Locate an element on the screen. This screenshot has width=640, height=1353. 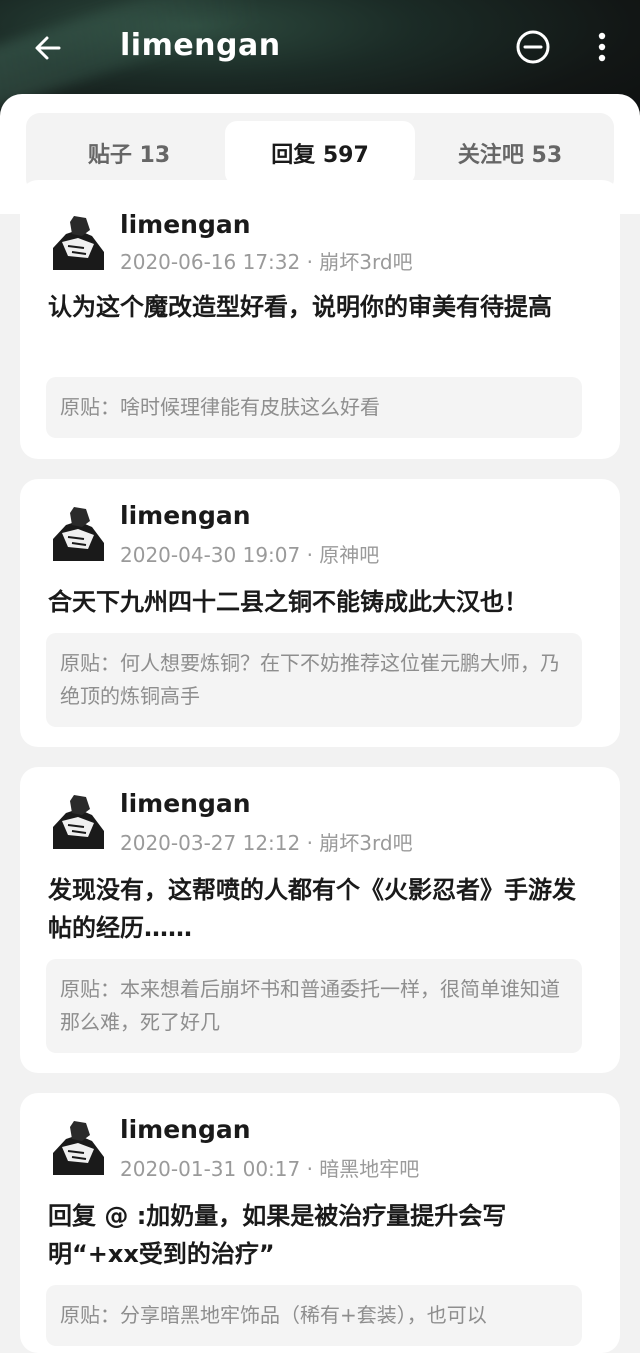
original-post-quote: 原贴：分享暗黑地牢饰品（稀有+套装），也可以 is located at coordinates (314, 1315).